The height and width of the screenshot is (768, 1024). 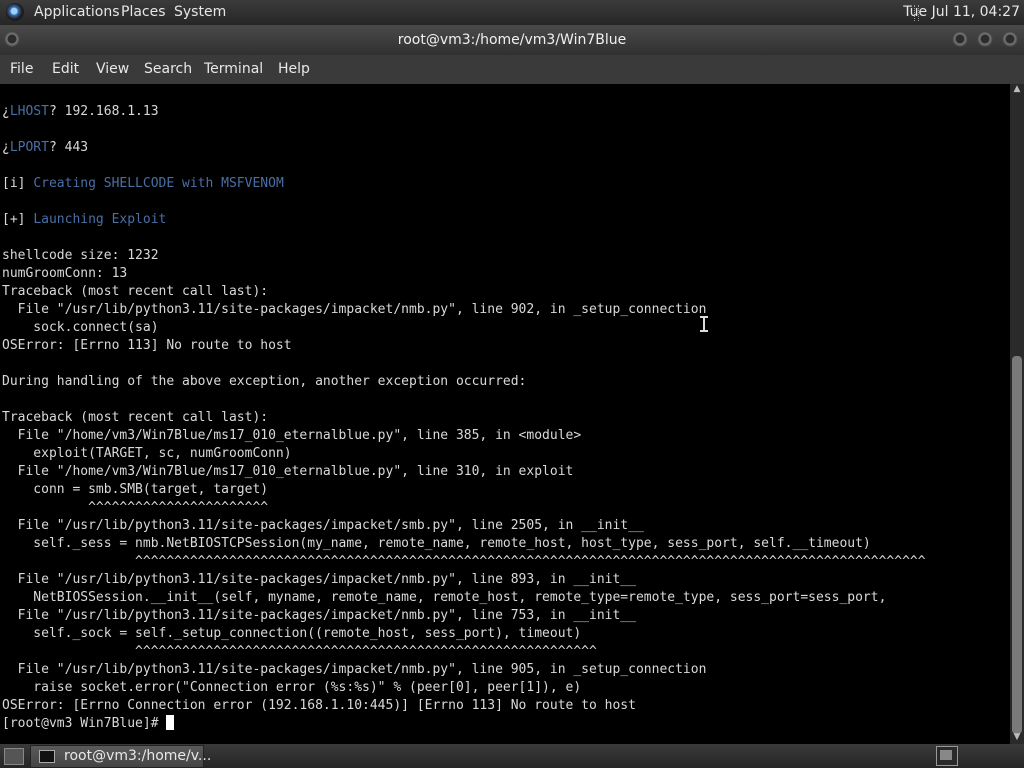 What do you see at coordinates (170, 722) in the screenshot?
I see `text-cursor` at bounding box center [170, 722].